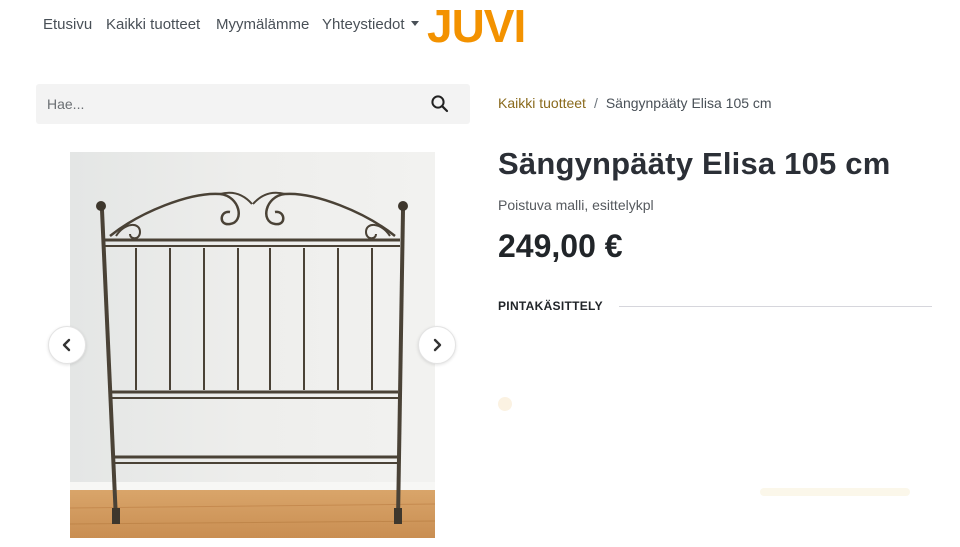 The image size is (960, 547). I want to click on nav-item-myymalamme: Myymälämme, so click(262, 24).